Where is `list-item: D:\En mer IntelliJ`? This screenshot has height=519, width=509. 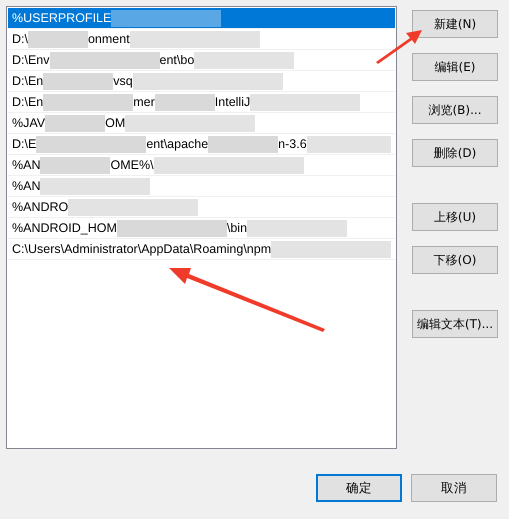
list-item: D:\En mer IntelliJ is located at coordinates (201, 102).